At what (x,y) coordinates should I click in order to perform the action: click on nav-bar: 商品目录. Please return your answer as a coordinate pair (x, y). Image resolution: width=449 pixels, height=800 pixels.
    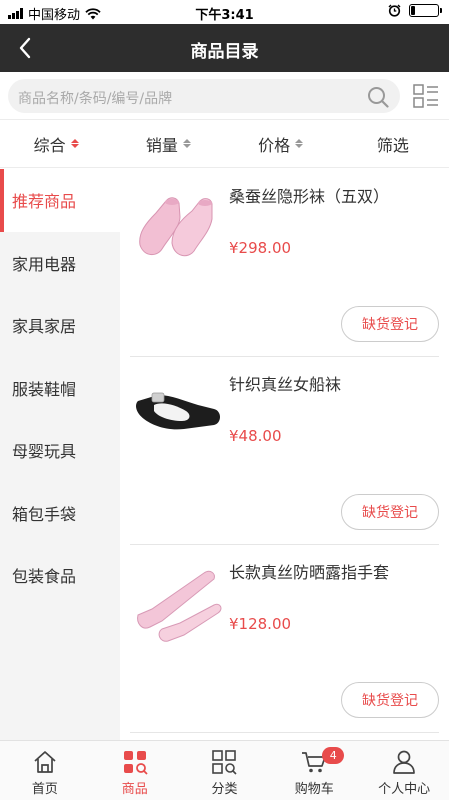
    Looking at the image, I should click on (224, 48).